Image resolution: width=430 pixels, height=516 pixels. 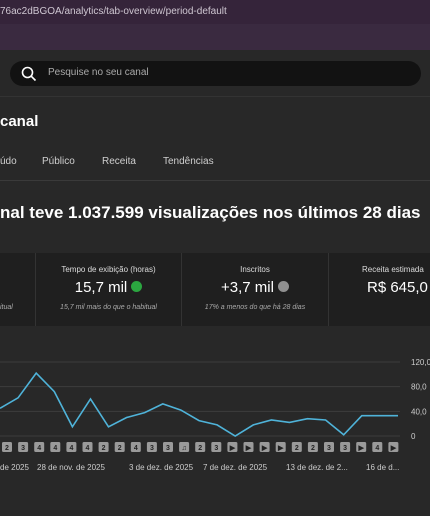 What do you see at coordinates (393, 269) in the screenshot?
I see `metric-label: Receita estimada` at bounding box center [393, 269].